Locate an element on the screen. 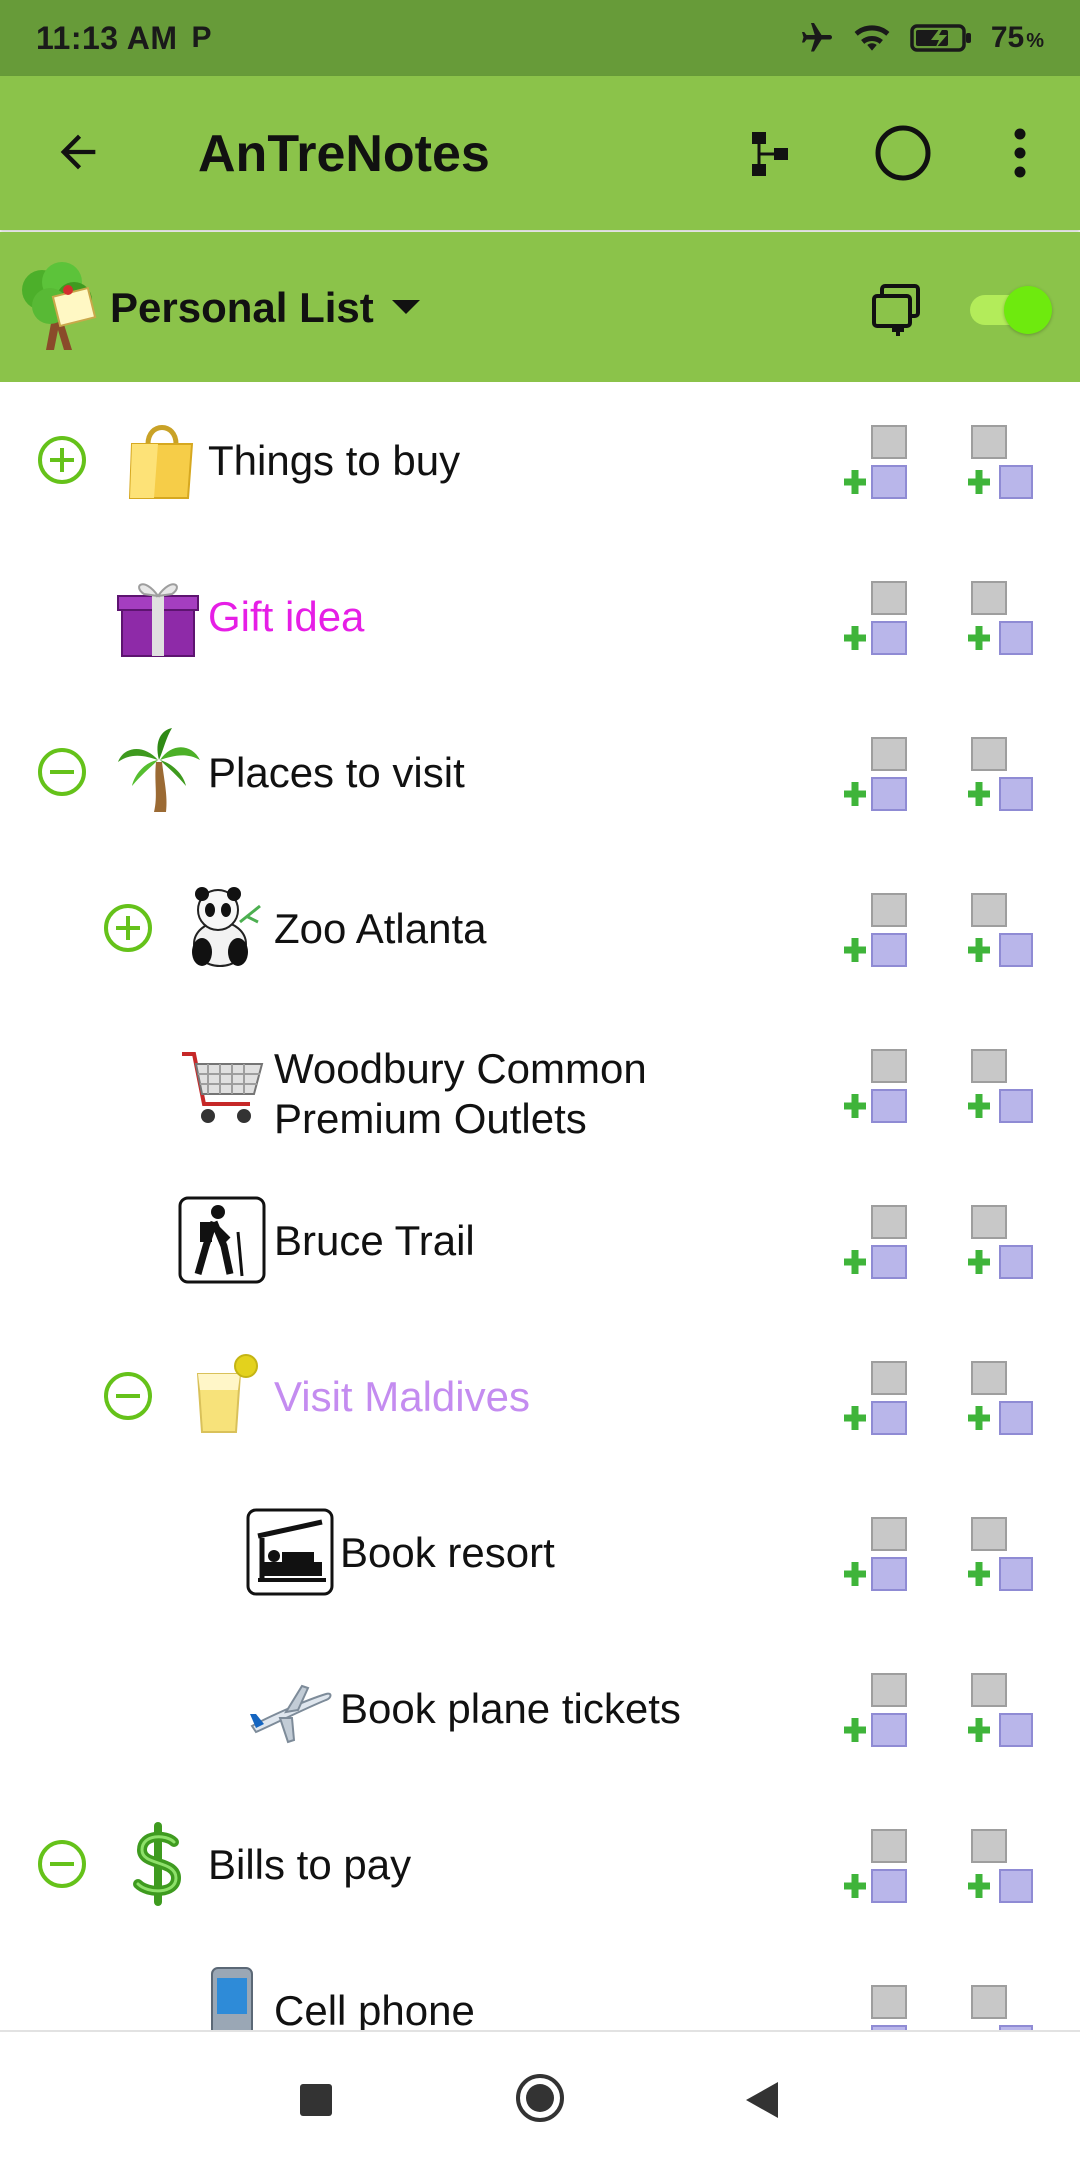 The width and height of the screenshot is (1080, 2162). drink-icon is located at coordinates (227, 1393).